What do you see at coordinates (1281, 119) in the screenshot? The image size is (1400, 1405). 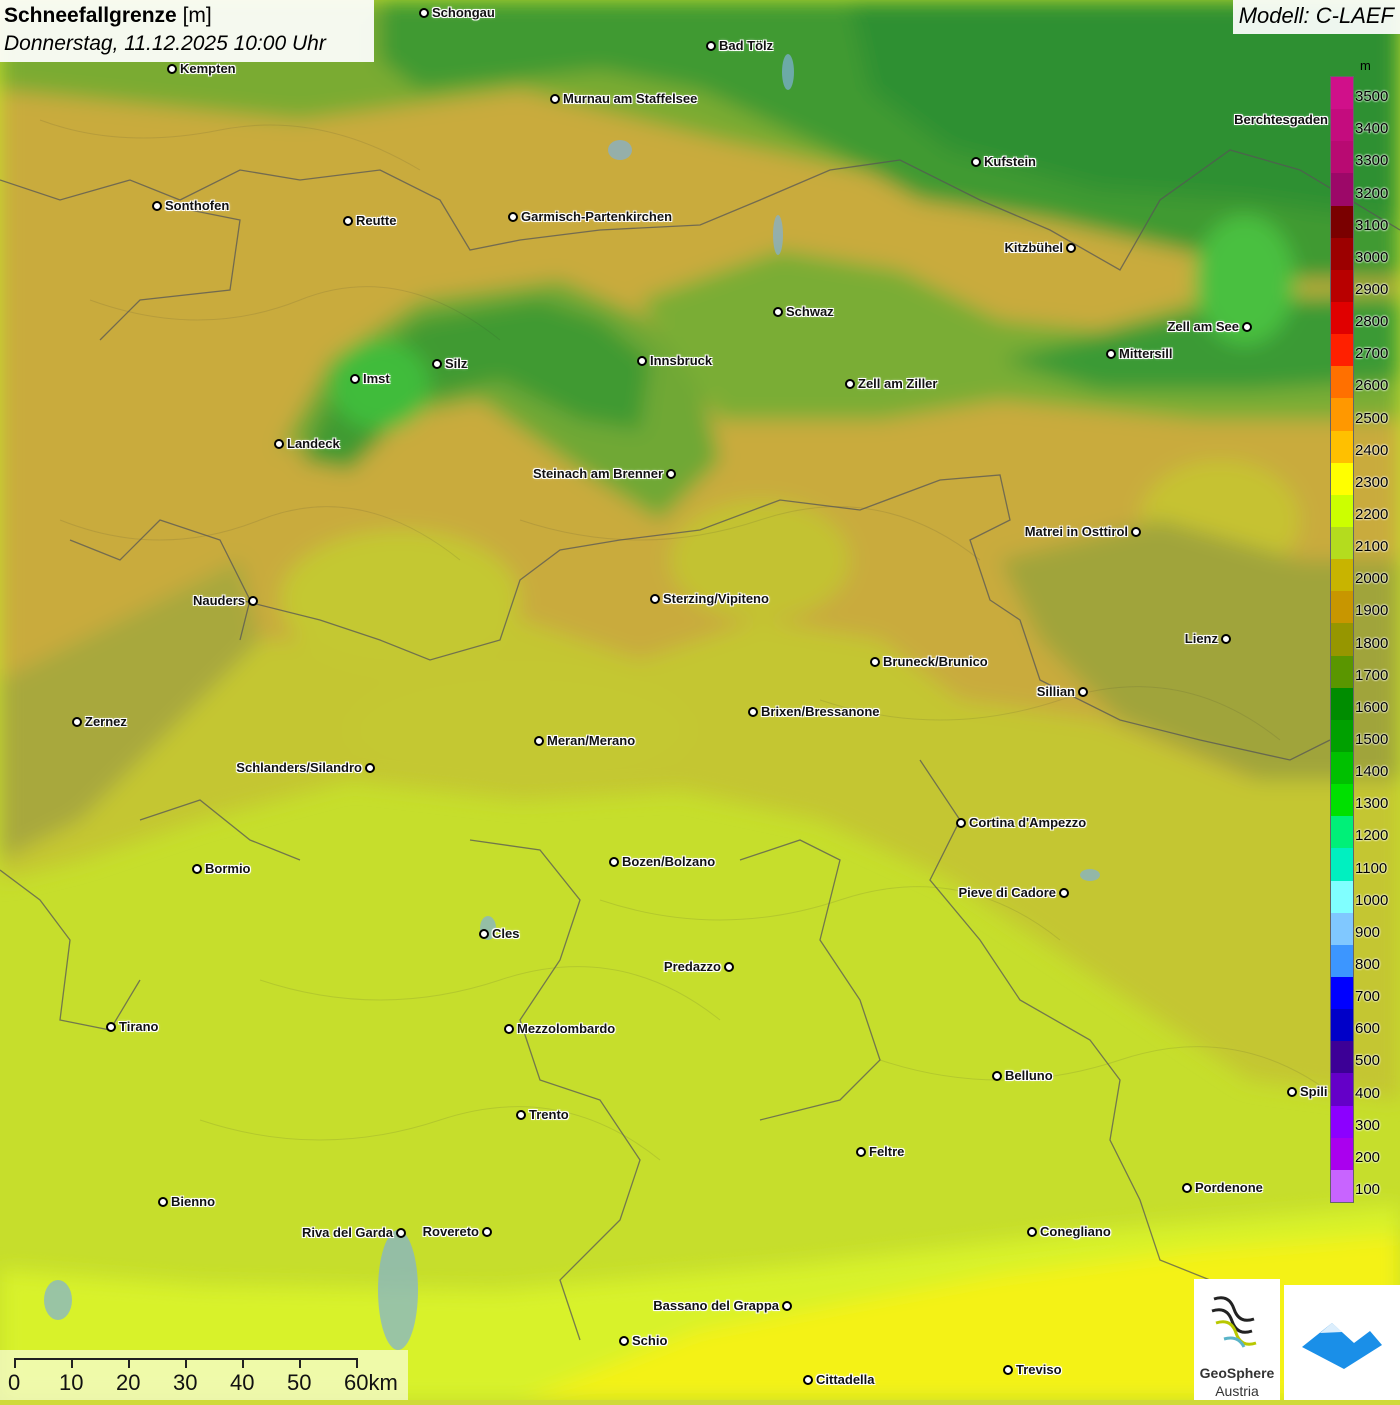 I see `city-label: Berchtesgaden` at bounding box center [1281, 119].